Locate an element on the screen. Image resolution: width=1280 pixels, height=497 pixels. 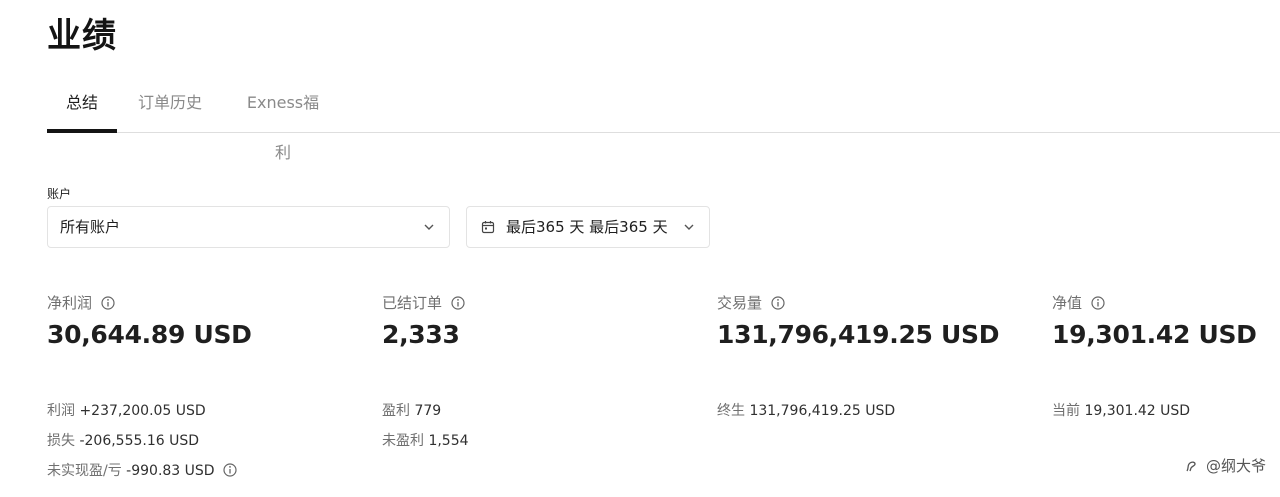
profit-row: 利润 +237,200.05 USD is located at coordinates (126, 411).